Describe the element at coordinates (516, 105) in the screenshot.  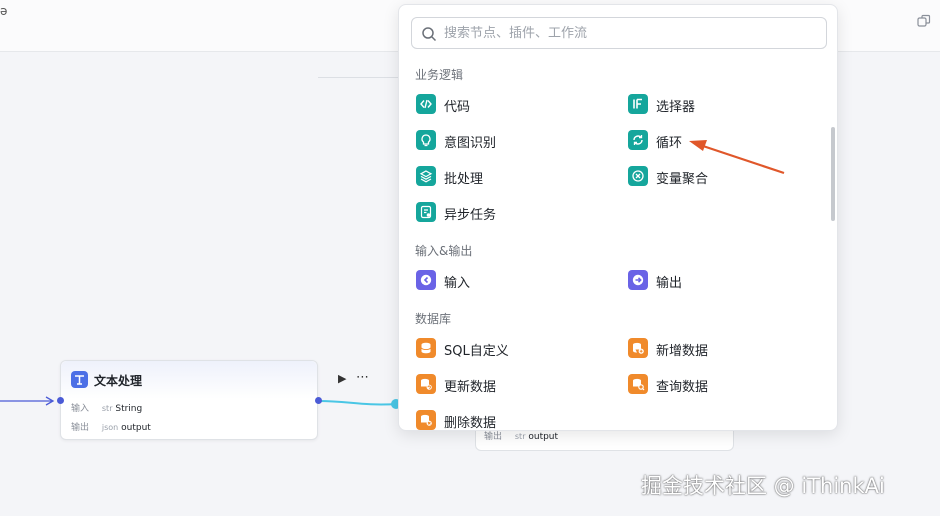
I see `node-item-code: 代码` at that location.